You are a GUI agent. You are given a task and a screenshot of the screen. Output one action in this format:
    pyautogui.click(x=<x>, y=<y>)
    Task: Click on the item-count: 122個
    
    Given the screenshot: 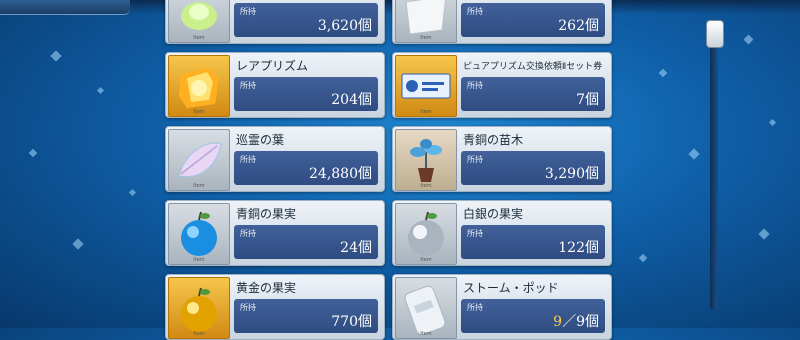 What is the action you would take?
    pyautogui.click(x=578, y=248)
    